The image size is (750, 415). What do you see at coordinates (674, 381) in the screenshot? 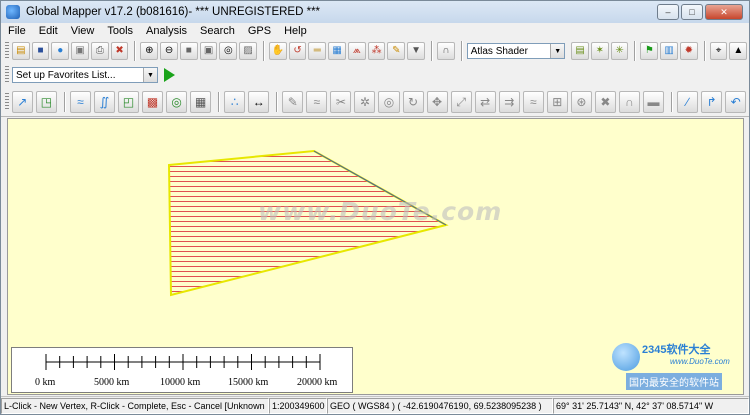
I see `brand-slogan: 国内最安全的软件站` at bounding box center [674, 381].